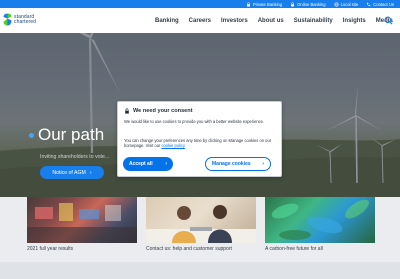  What do you see at coordinates (336, 4) in the screenshot?
I see `globe-icon` at bounding box center [336, 4].